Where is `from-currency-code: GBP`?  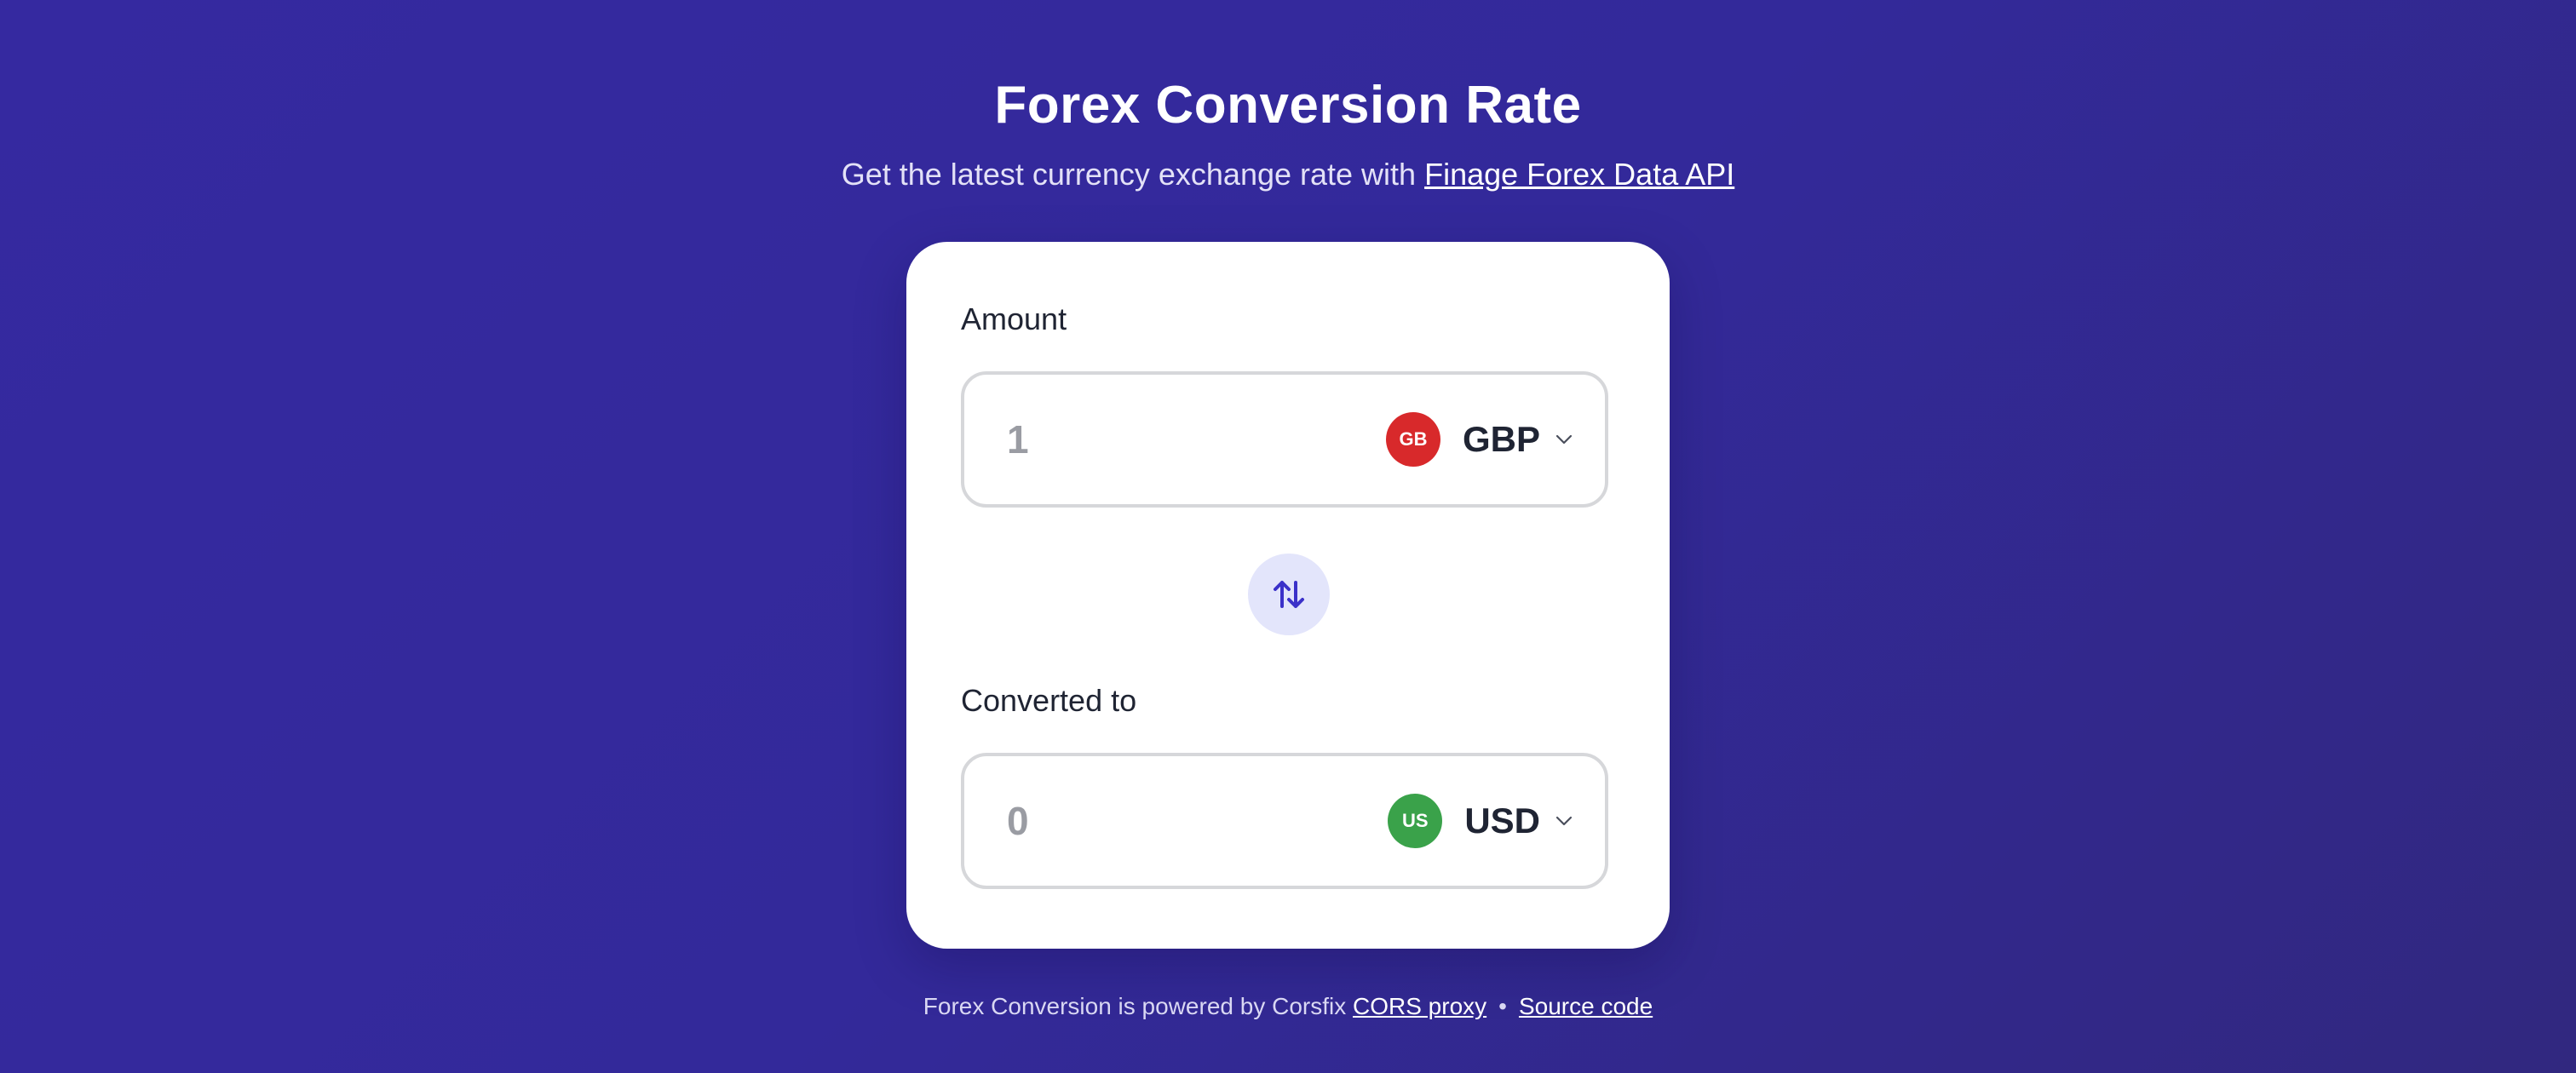 from-currency-code: GBP is located at coordinates (1501, 439).